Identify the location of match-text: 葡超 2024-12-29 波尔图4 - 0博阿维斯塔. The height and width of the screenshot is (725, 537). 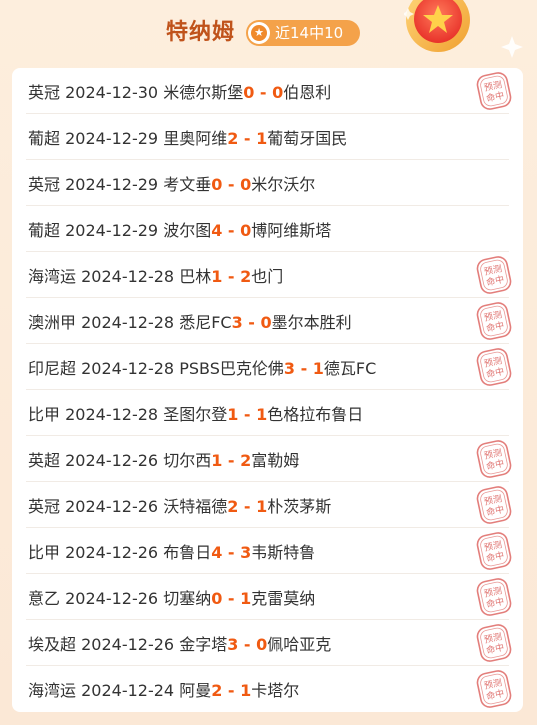
(179, 229).